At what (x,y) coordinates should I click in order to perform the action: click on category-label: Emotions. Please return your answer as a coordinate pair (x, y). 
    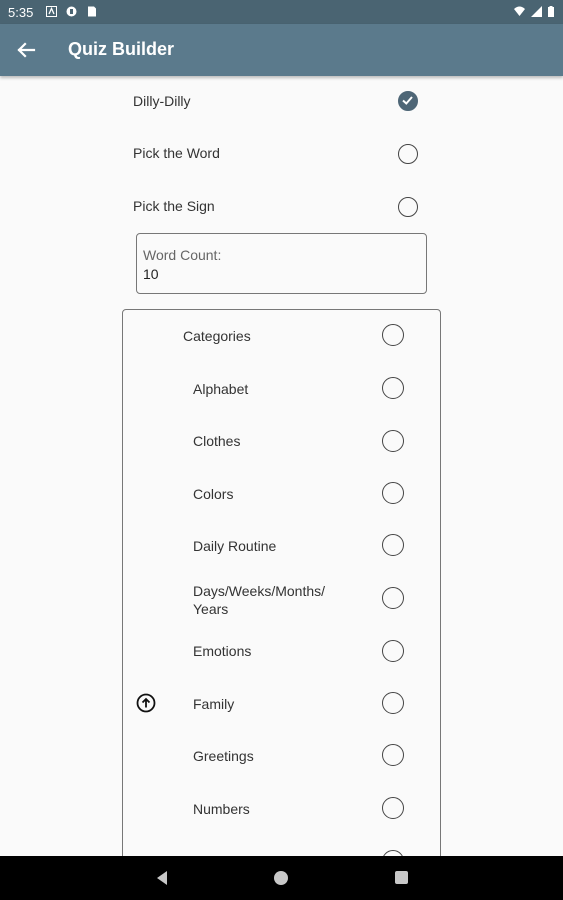
    Looking at the image, I should click on (222, 651).